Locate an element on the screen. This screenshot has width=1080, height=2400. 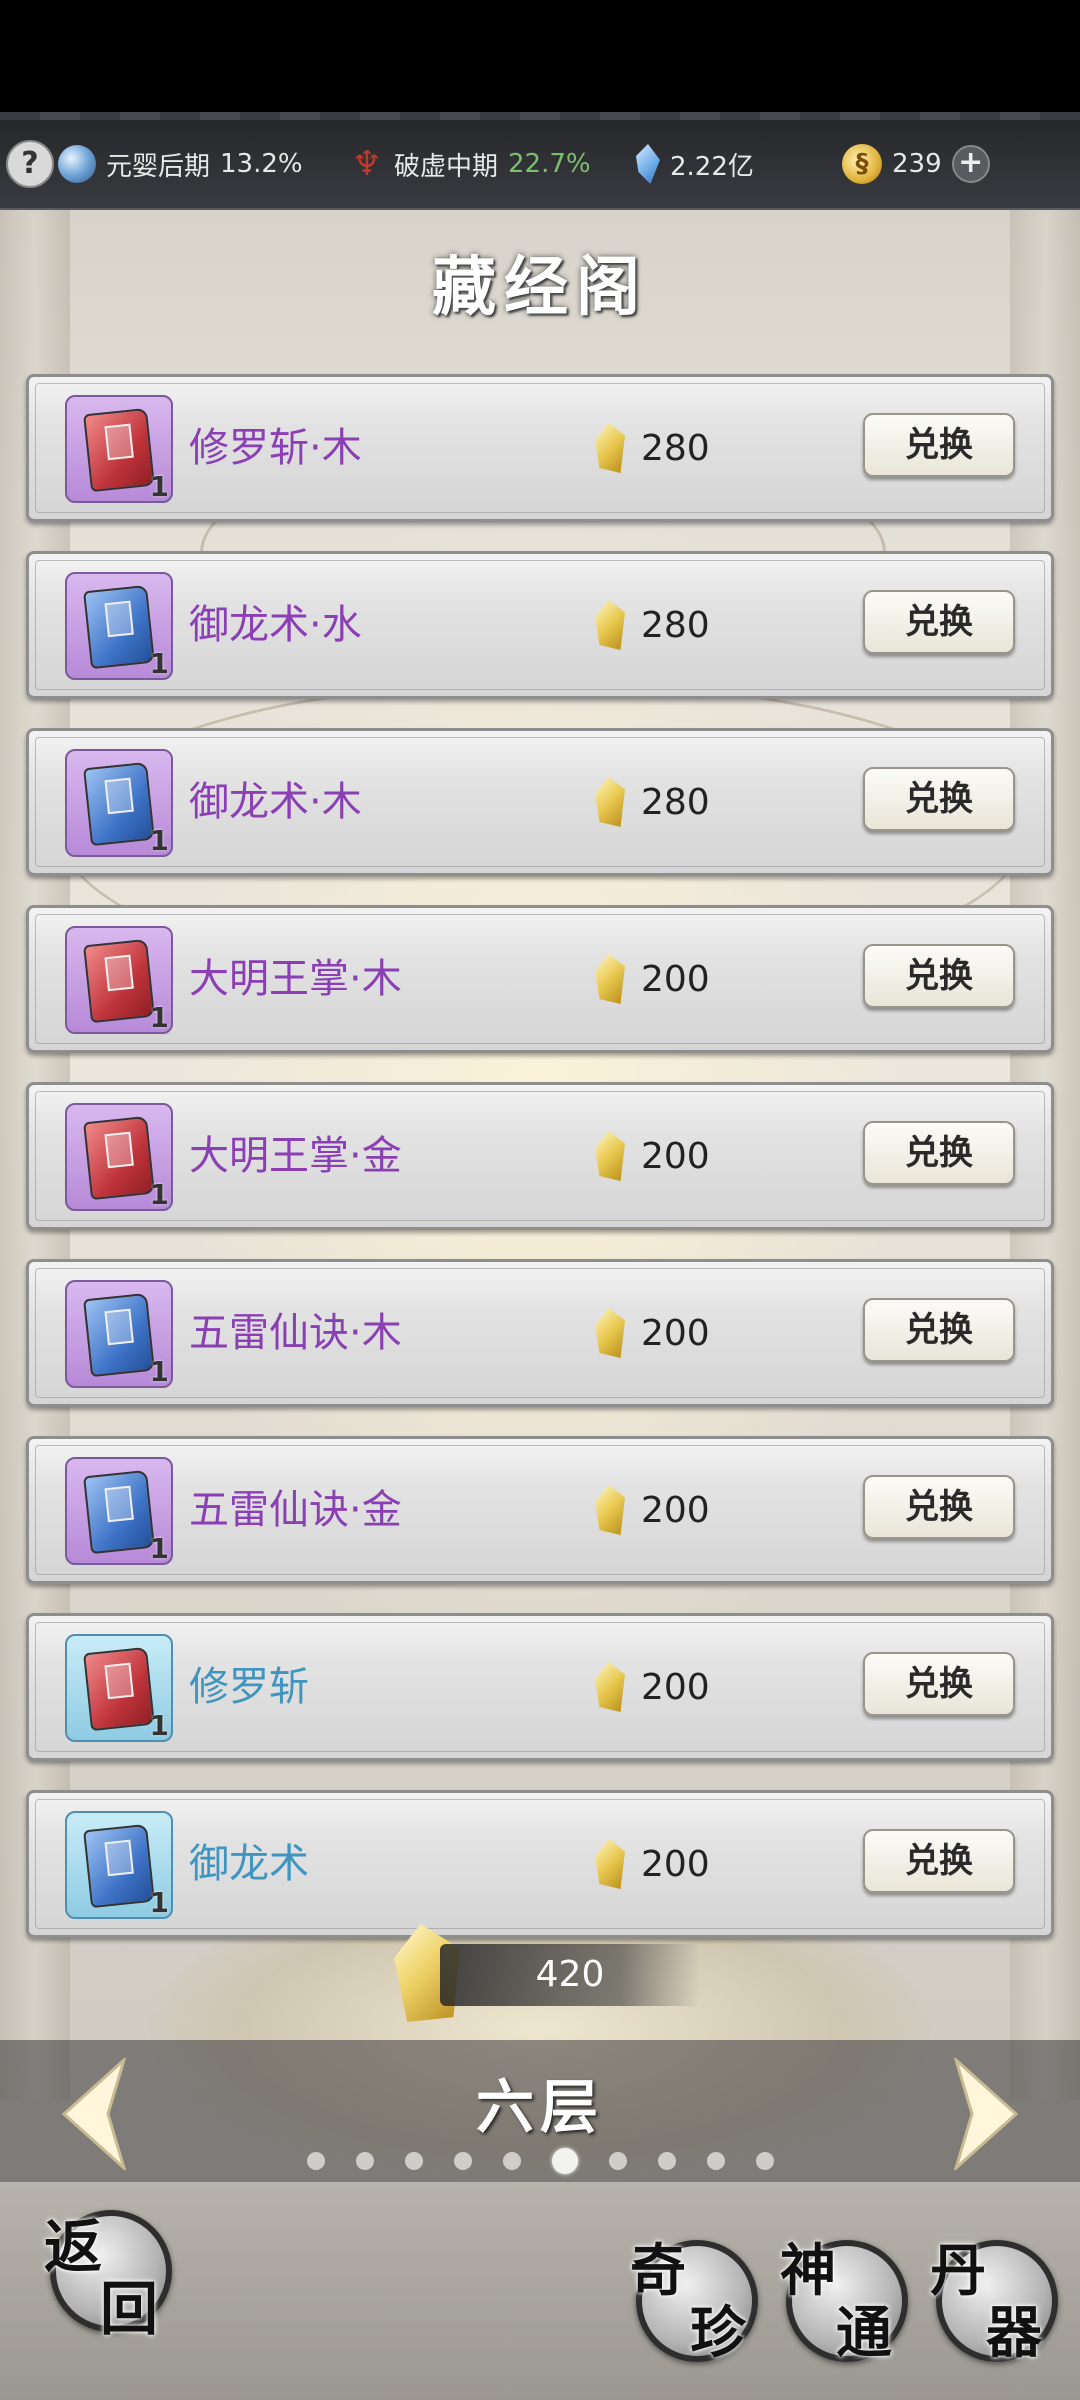
stage-stat: ♆ 破虚中期 22.7% is located at coordinates (470, 164).